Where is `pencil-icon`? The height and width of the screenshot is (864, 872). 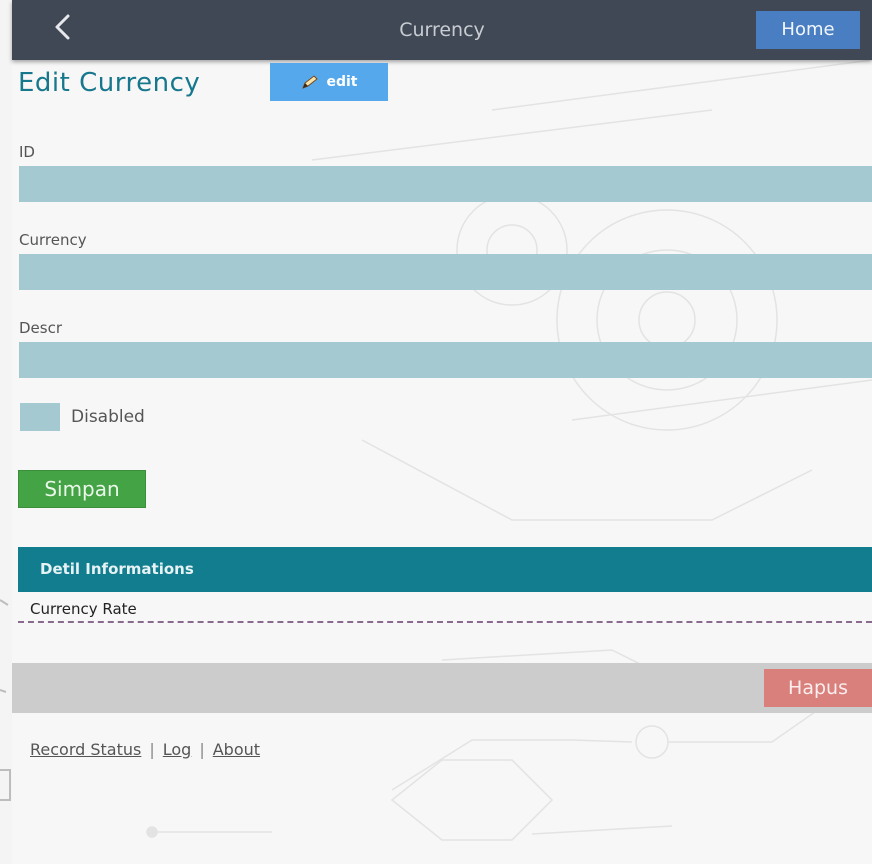
pencil-icon is located at coordinates (310, 82).